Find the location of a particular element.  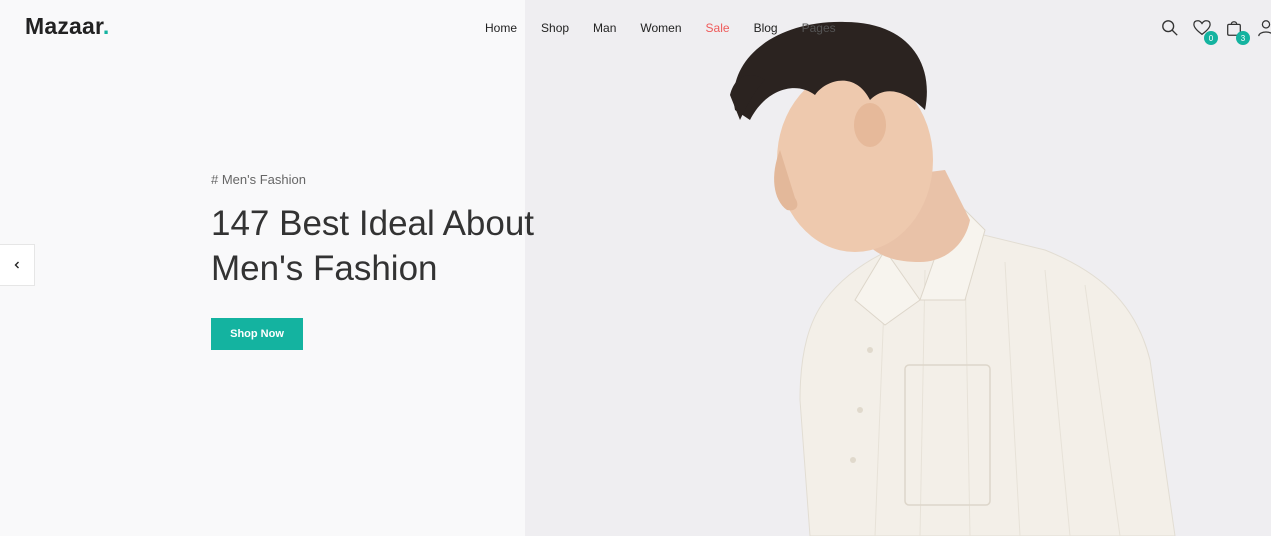

hero-tag: # Men's Fashion is located at coordinates (258, 179).